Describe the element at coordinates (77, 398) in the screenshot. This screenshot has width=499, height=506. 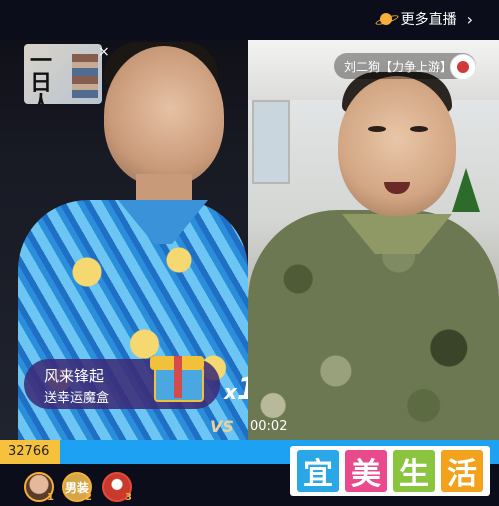
I see `gift-description: 送幸运魔盒` at that location.